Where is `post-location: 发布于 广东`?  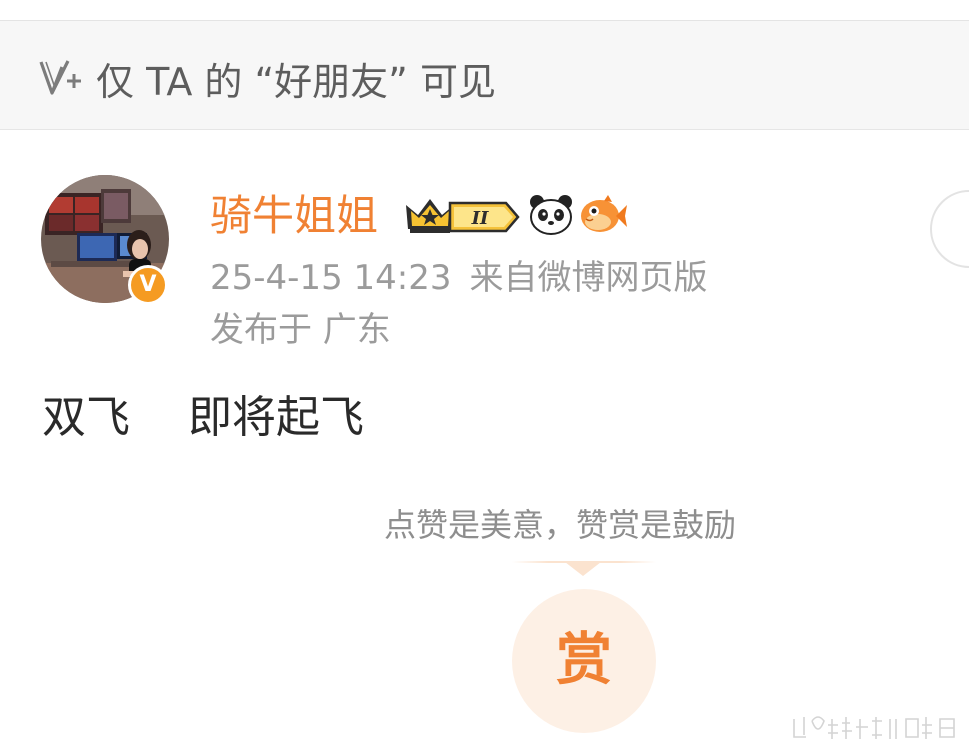 post-location: 发布于 广东 is located at coordinates (300, 330).